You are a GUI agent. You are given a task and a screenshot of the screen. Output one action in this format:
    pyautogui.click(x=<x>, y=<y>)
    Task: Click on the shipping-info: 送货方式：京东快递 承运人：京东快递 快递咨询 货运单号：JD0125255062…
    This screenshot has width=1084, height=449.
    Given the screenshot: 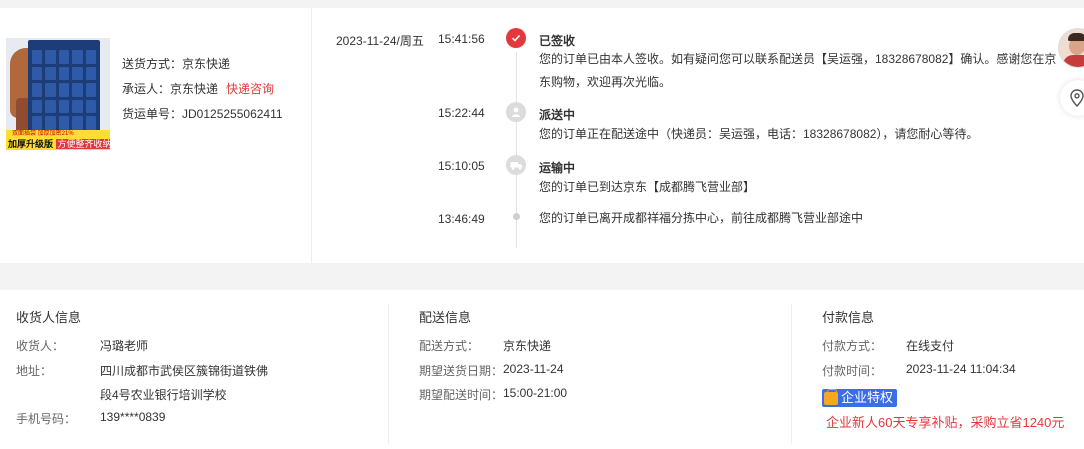 What is the action you would take?
    pyautogui.click(x=202, y=89)
    